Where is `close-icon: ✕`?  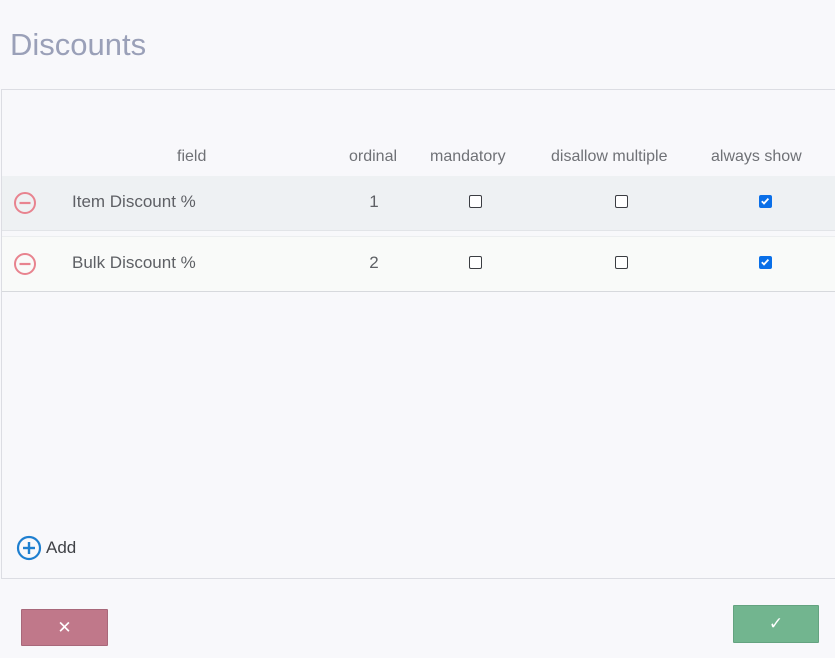 close-icon: ✕ is located at coordinates (64, 627).